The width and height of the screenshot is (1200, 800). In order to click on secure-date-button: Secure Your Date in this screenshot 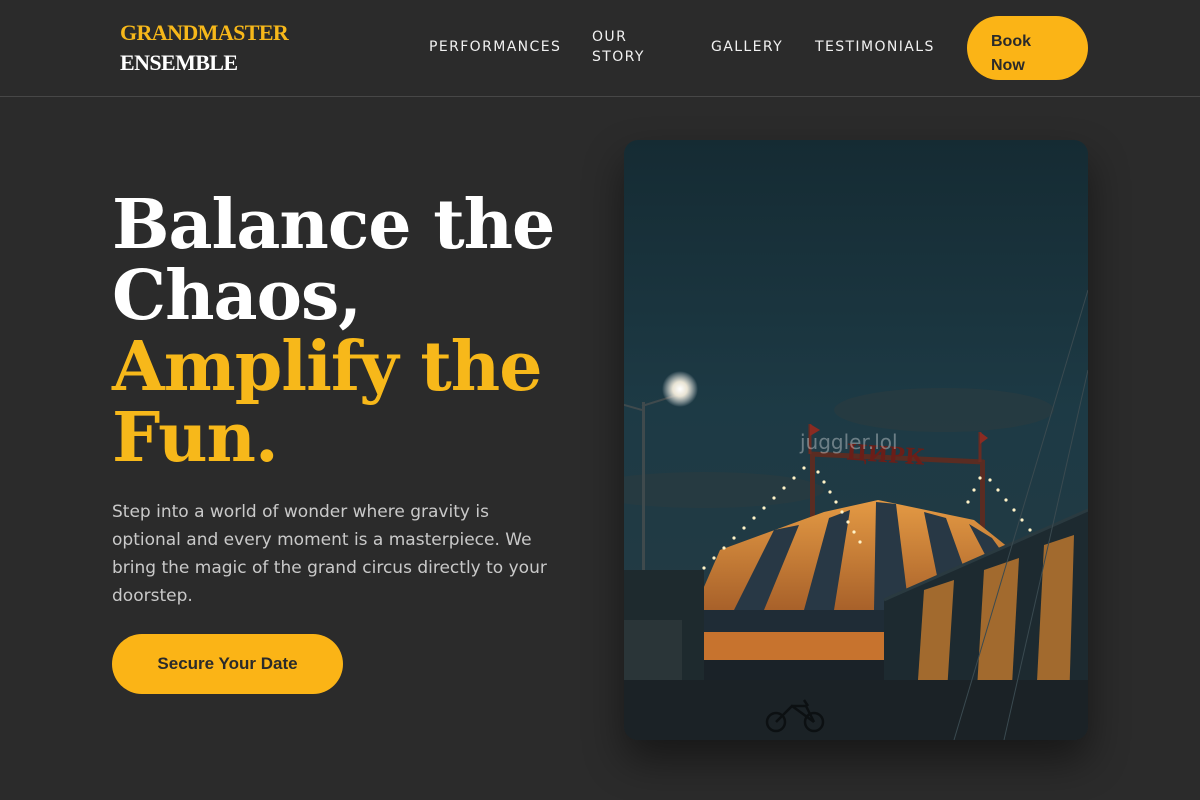, I will do `click(227, 664)`.